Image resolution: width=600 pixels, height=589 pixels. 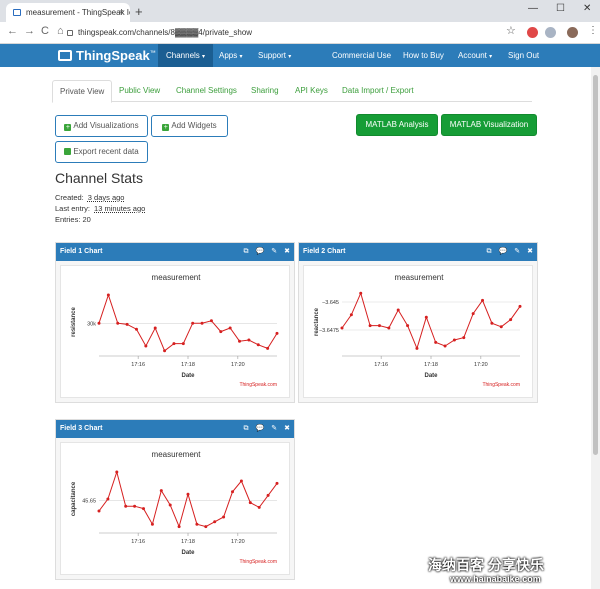 What do you see at coordinates (593, 30) in the screenshot?
I see `browser-menu-icon: ⋮` at bounding box center [593, 30].